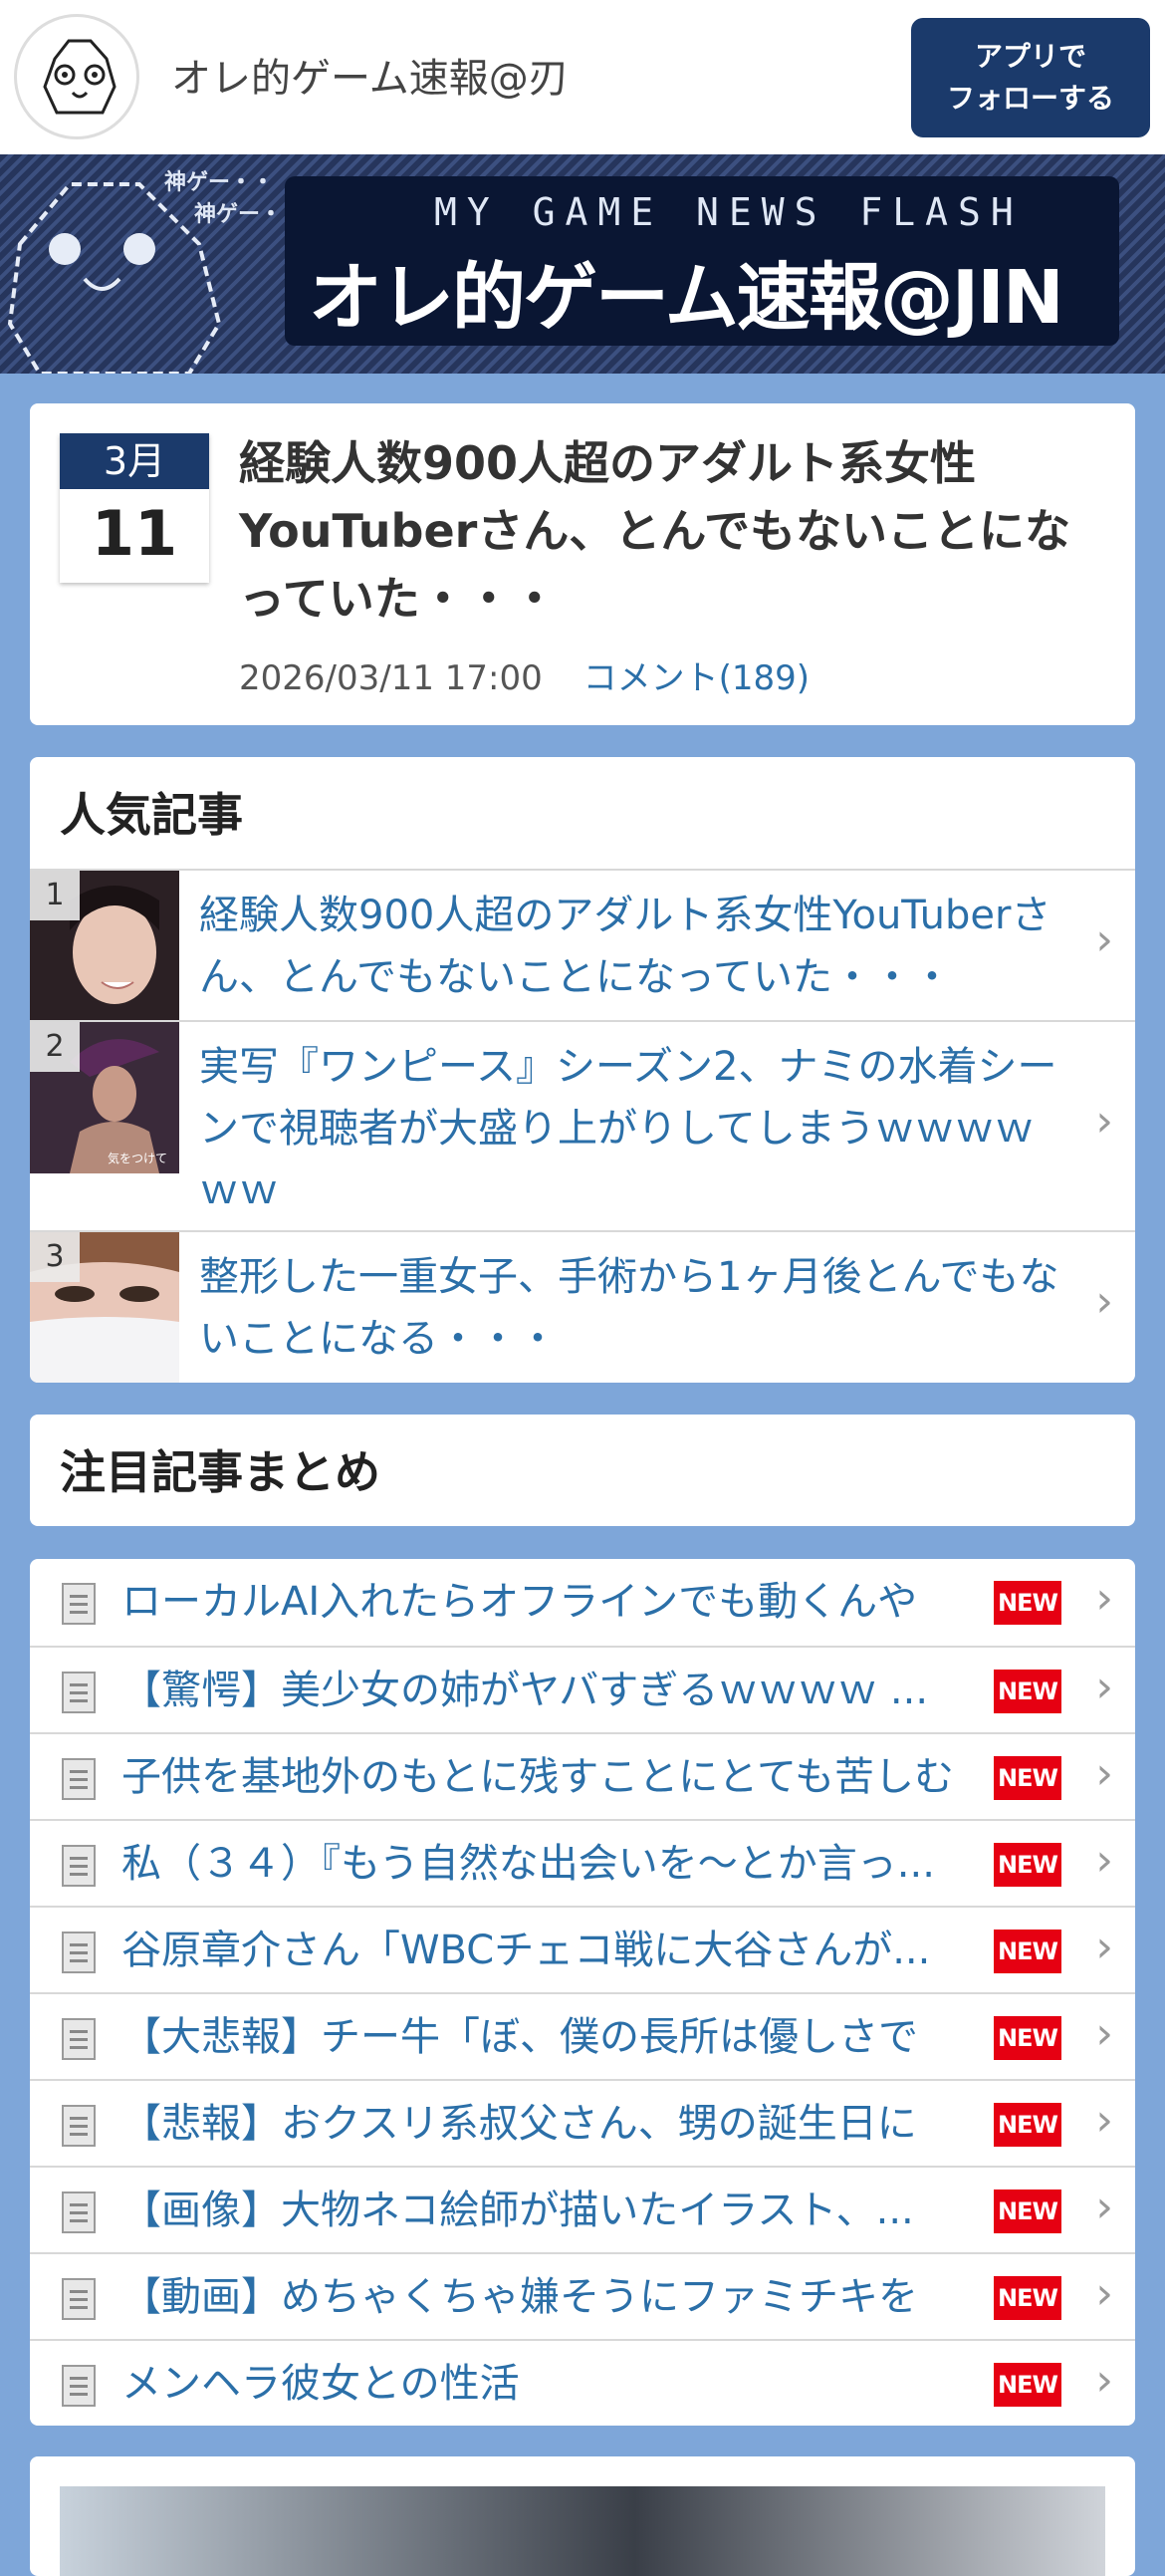 This screenshot has width=1165, height=2576. Describe the element at coordinates (152, 815) in the screenshot. I see `popular-heading: 人気記事` at that location.